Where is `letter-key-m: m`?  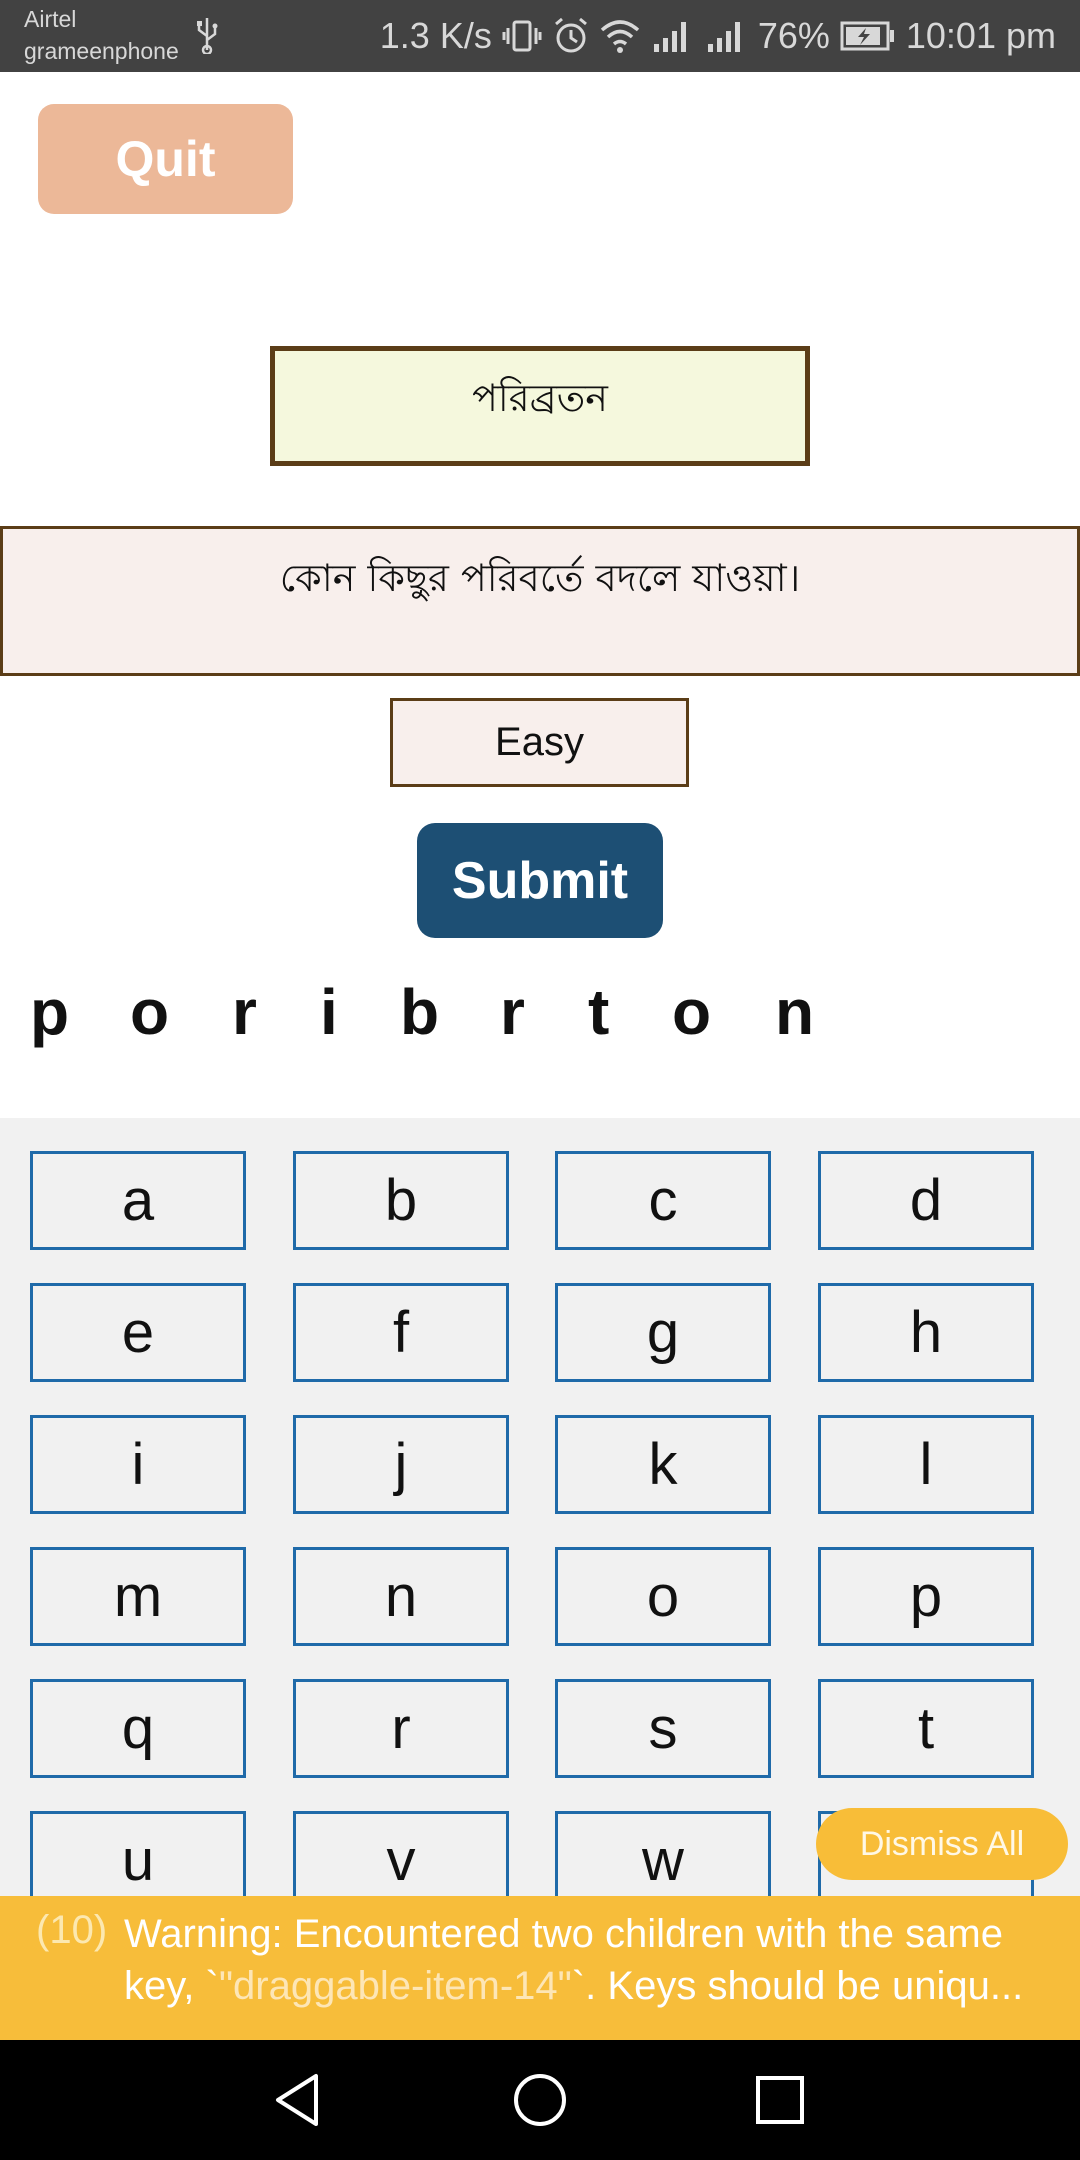 letter-key-m: m is located at coordinates (138, 1596).